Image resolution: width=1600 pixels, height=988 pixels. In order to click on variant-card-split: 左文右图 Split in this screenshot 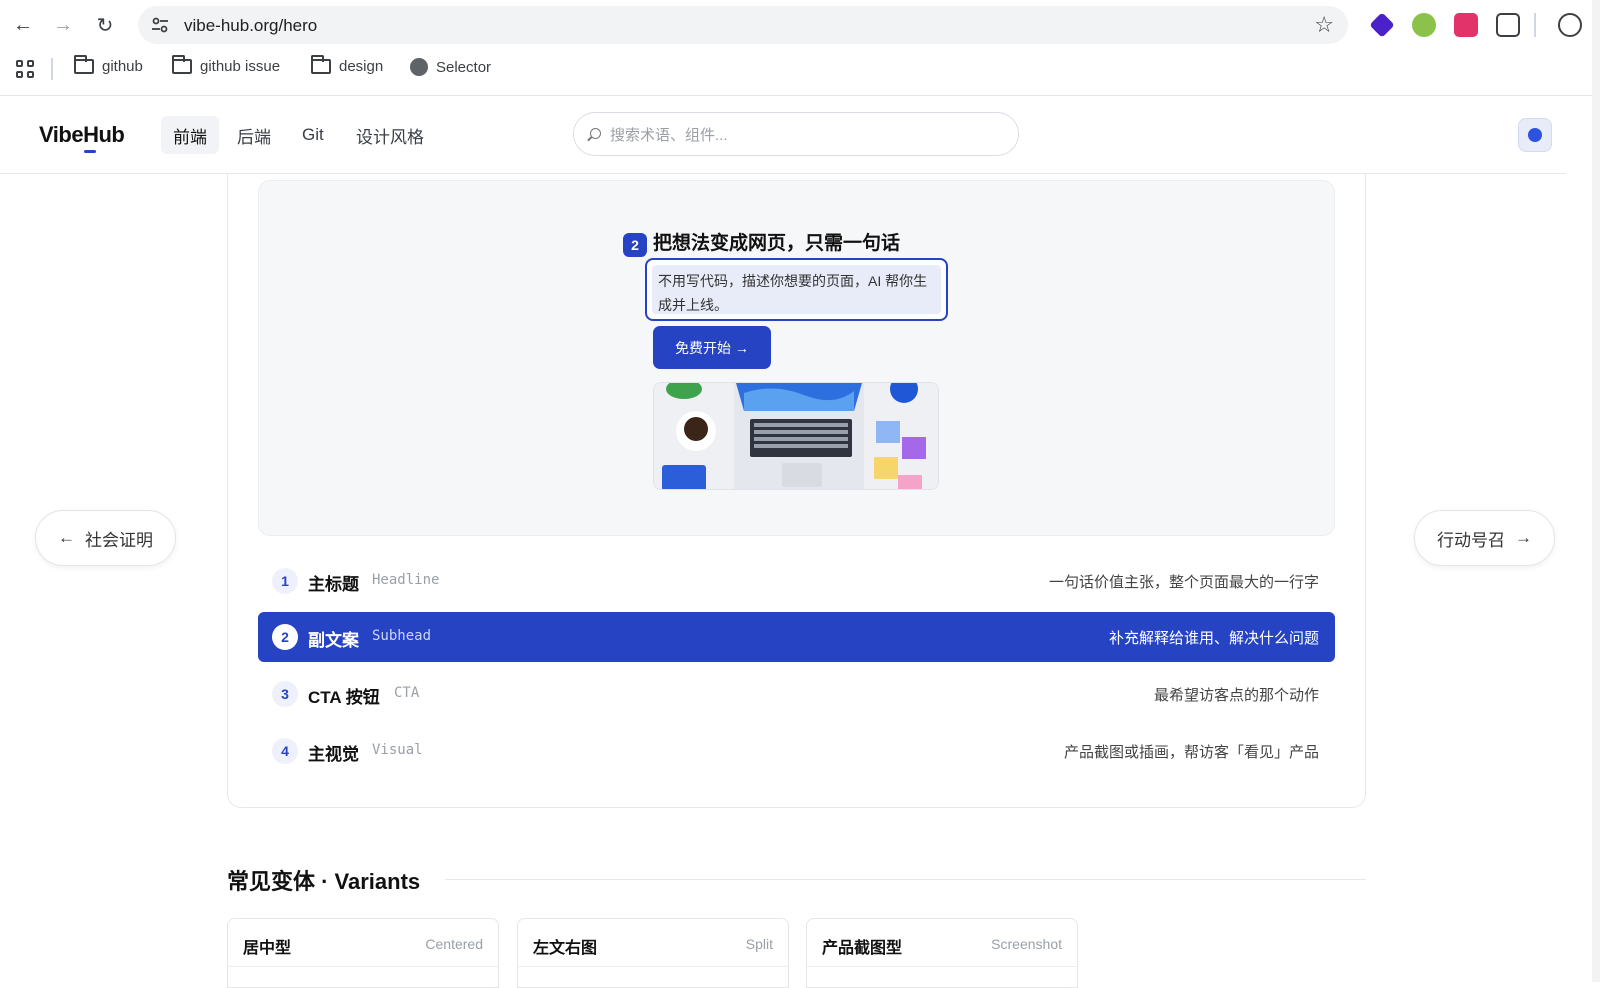, I will do `click(653, 953)`.